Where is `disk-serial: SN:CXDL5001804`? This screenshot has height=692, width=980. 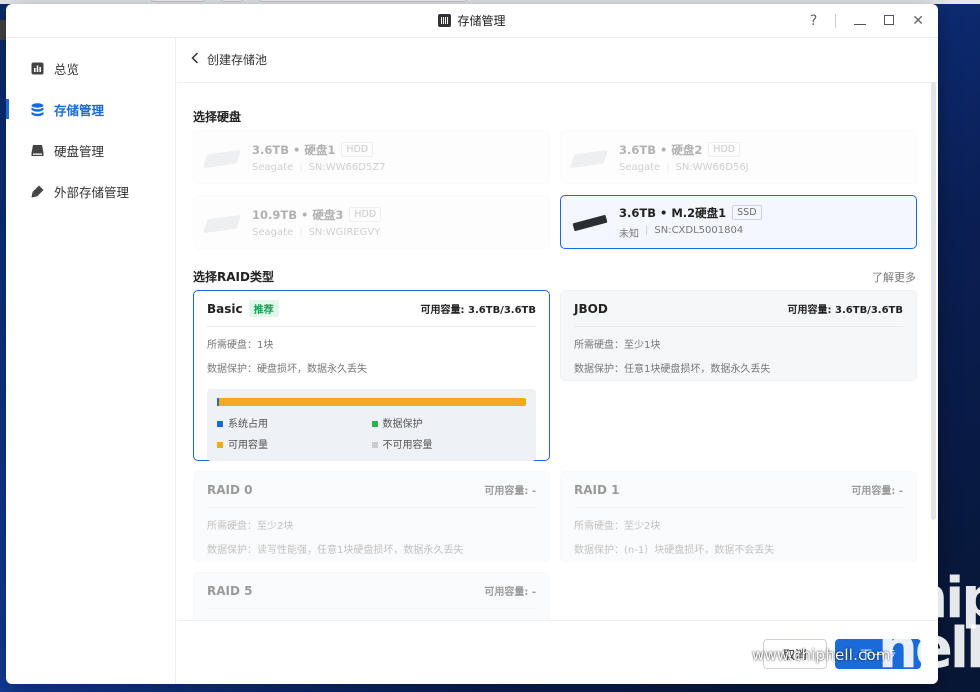
disk-serial: SN:CXDL5001804 is located at coordinates (699, 230).